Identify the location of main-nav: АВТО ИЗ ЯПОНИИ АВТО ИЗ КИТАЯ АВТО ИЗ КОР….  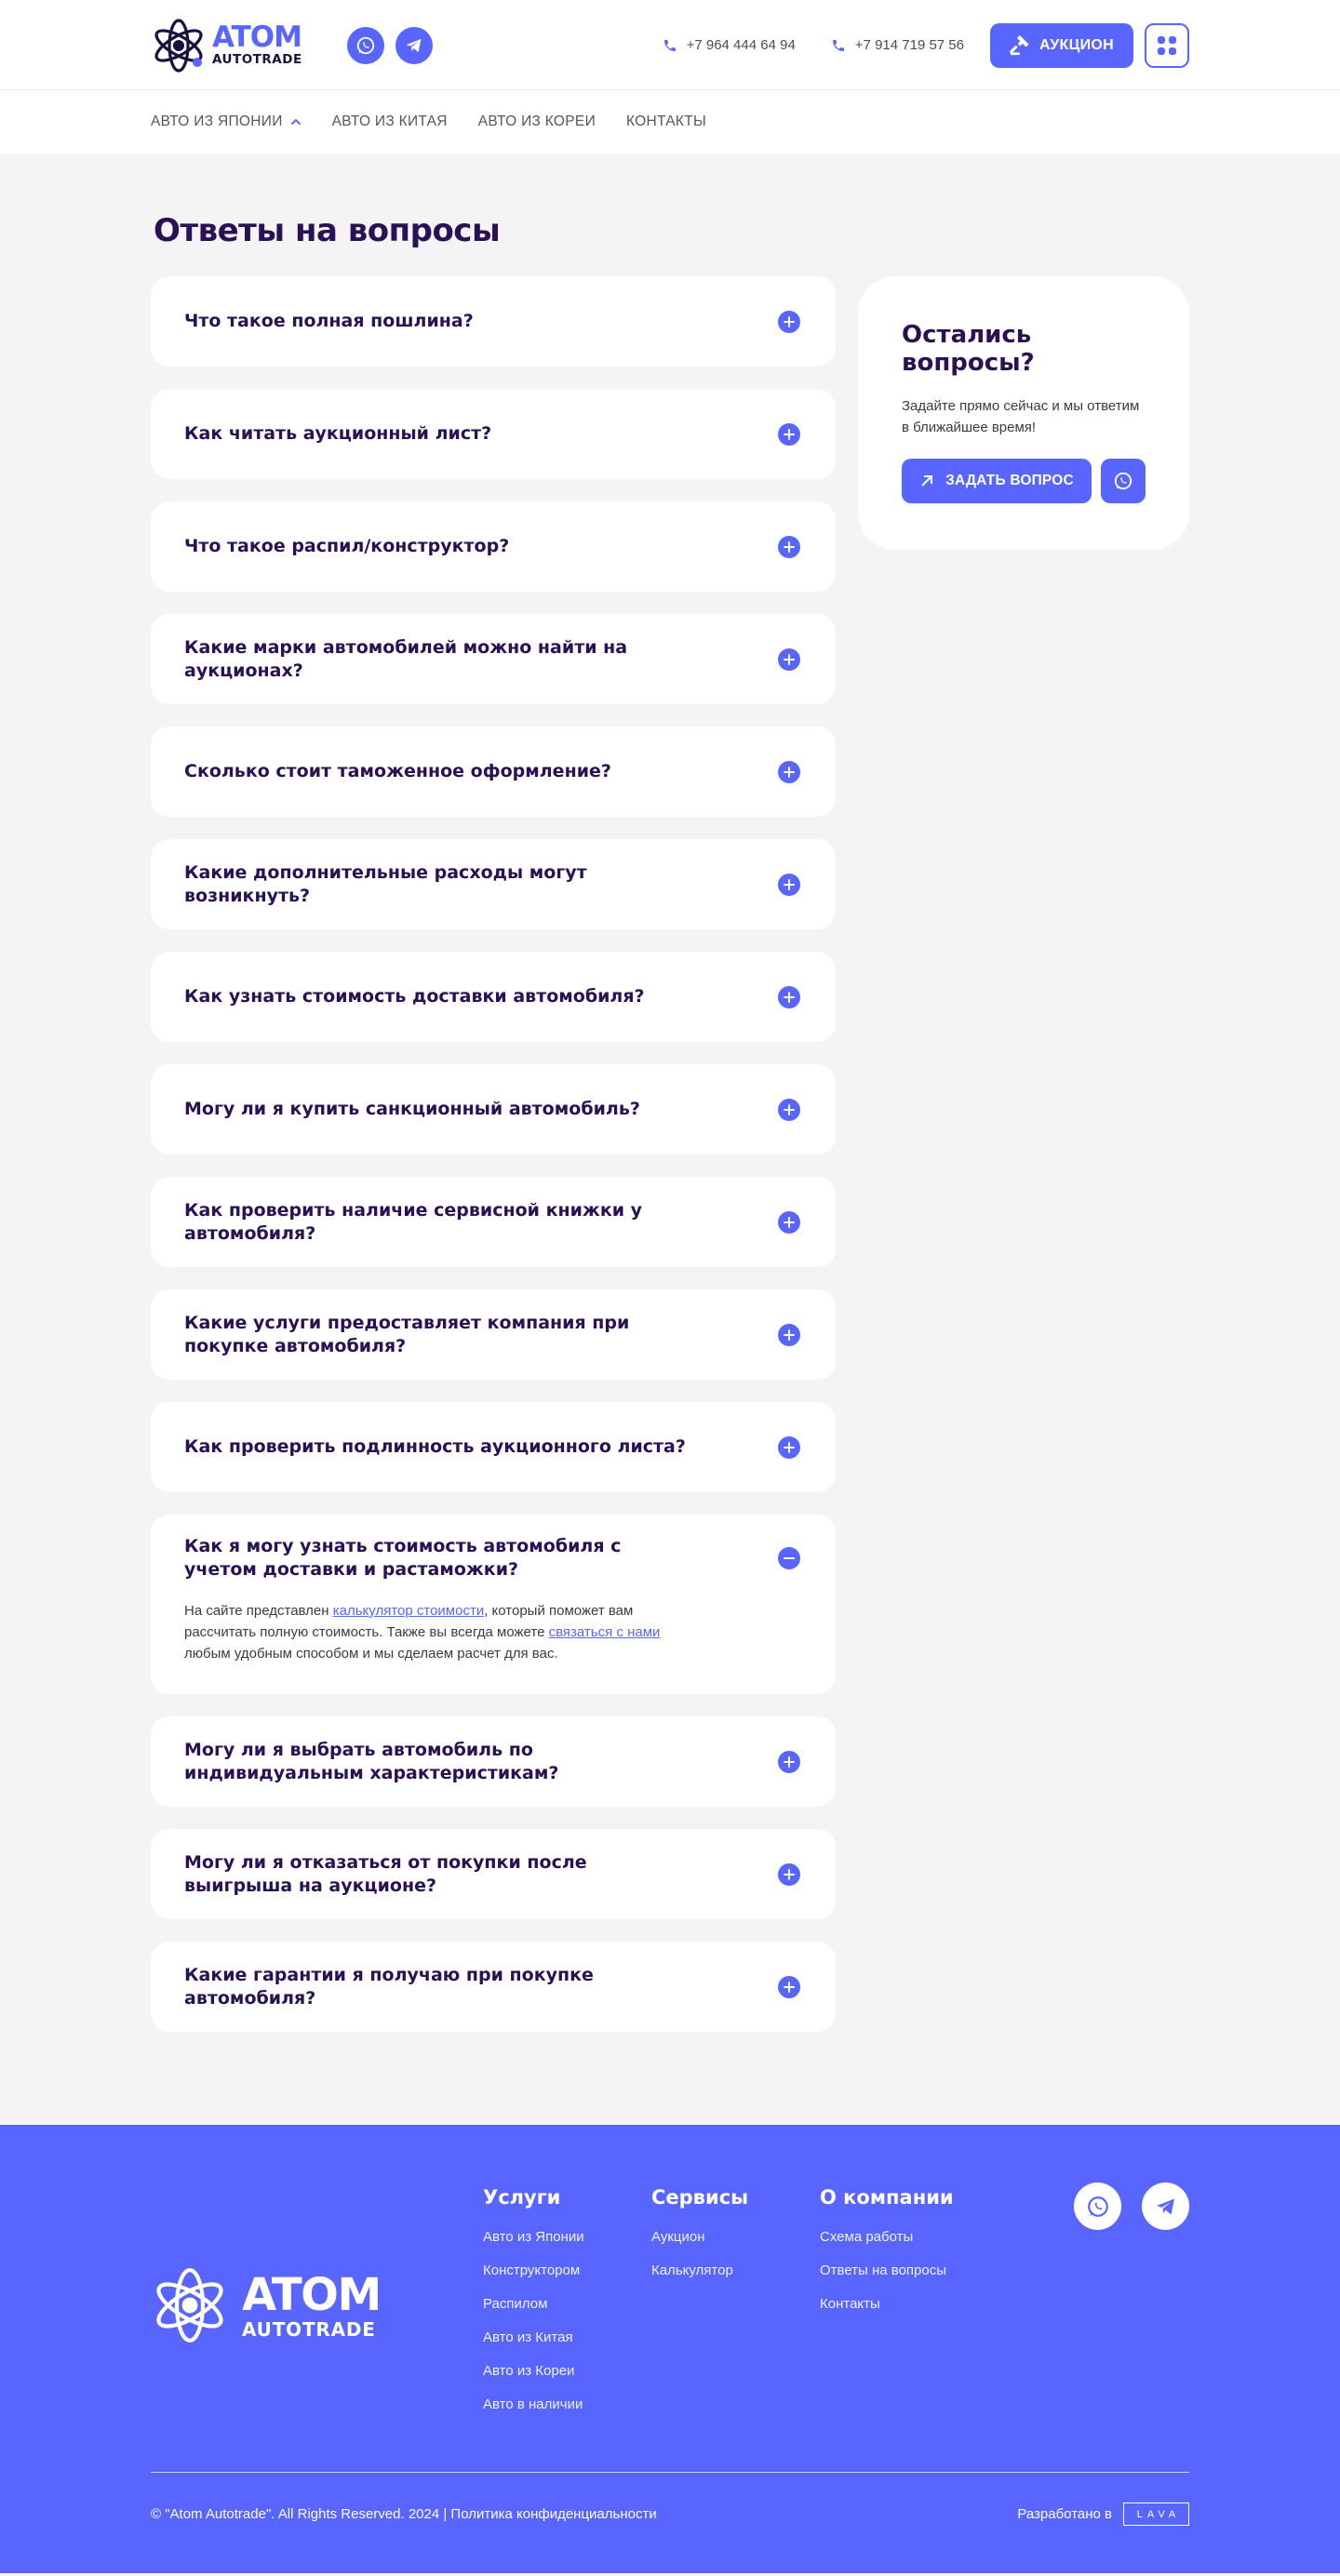
(670, 121).